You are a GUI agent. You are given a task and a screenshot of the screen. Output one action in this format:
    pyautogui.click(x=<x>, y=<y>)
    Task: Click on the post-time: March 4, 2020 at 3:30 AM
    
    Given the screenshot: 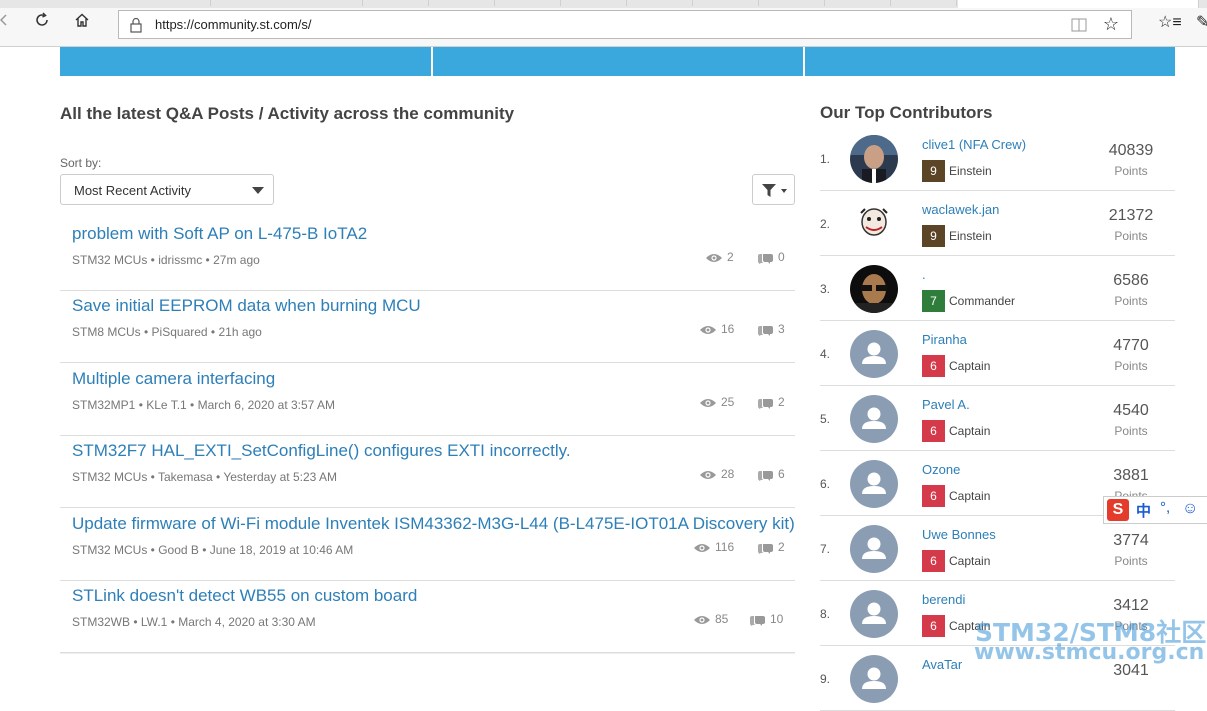 What is the action you would take?
    pyautogui.click(x=247, y=622)
    